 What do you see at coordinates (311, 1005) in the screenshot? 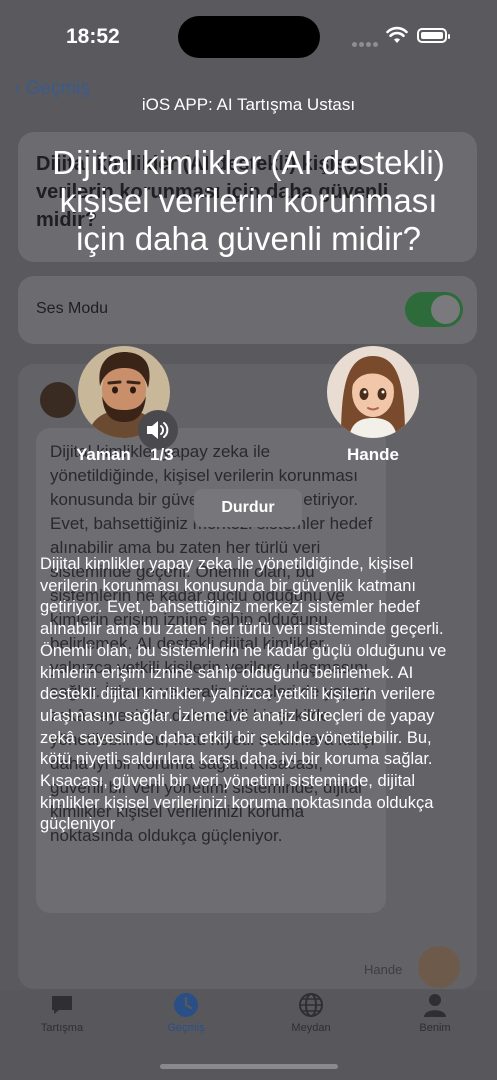
I see `globe-icon` at bounding box center [311, 1005].